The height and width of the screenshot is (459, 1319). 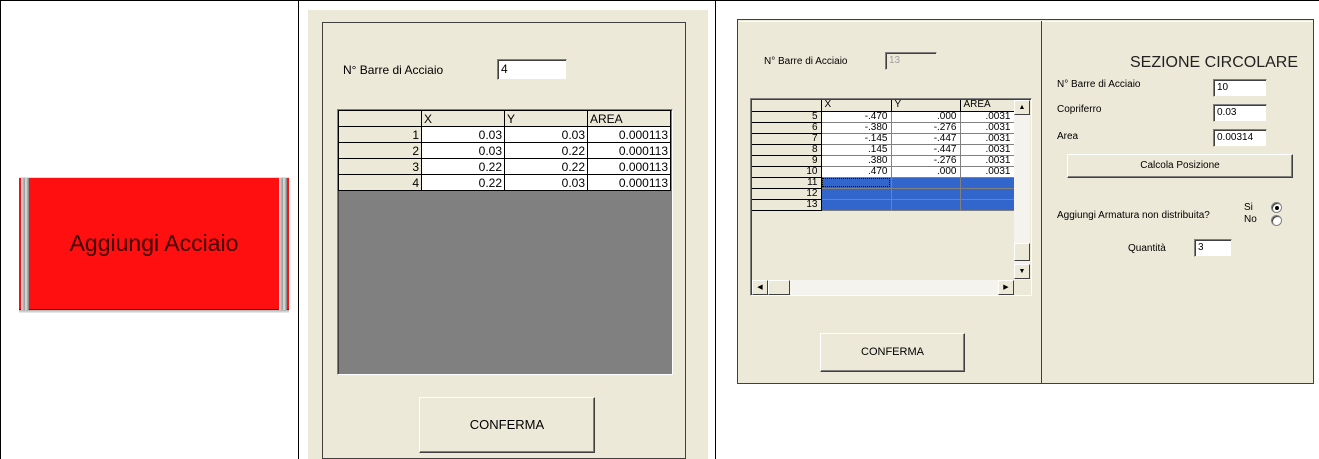 What do you see at coordinates (856, 117) in the screenshot?
I see `cell-x: -.470` at bounding box center [856, 117].